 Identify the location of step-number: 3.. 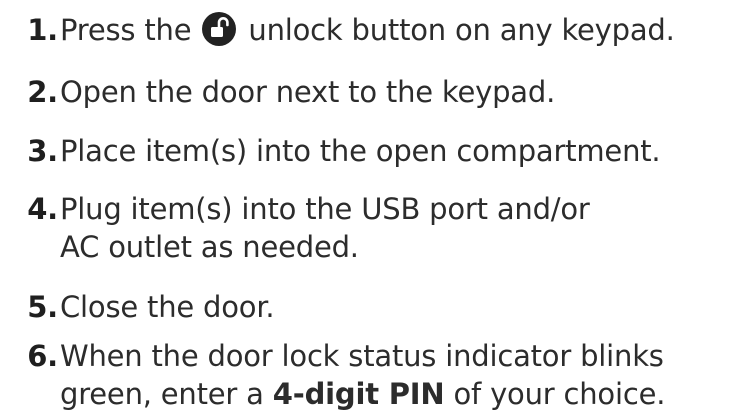
(42, 151).